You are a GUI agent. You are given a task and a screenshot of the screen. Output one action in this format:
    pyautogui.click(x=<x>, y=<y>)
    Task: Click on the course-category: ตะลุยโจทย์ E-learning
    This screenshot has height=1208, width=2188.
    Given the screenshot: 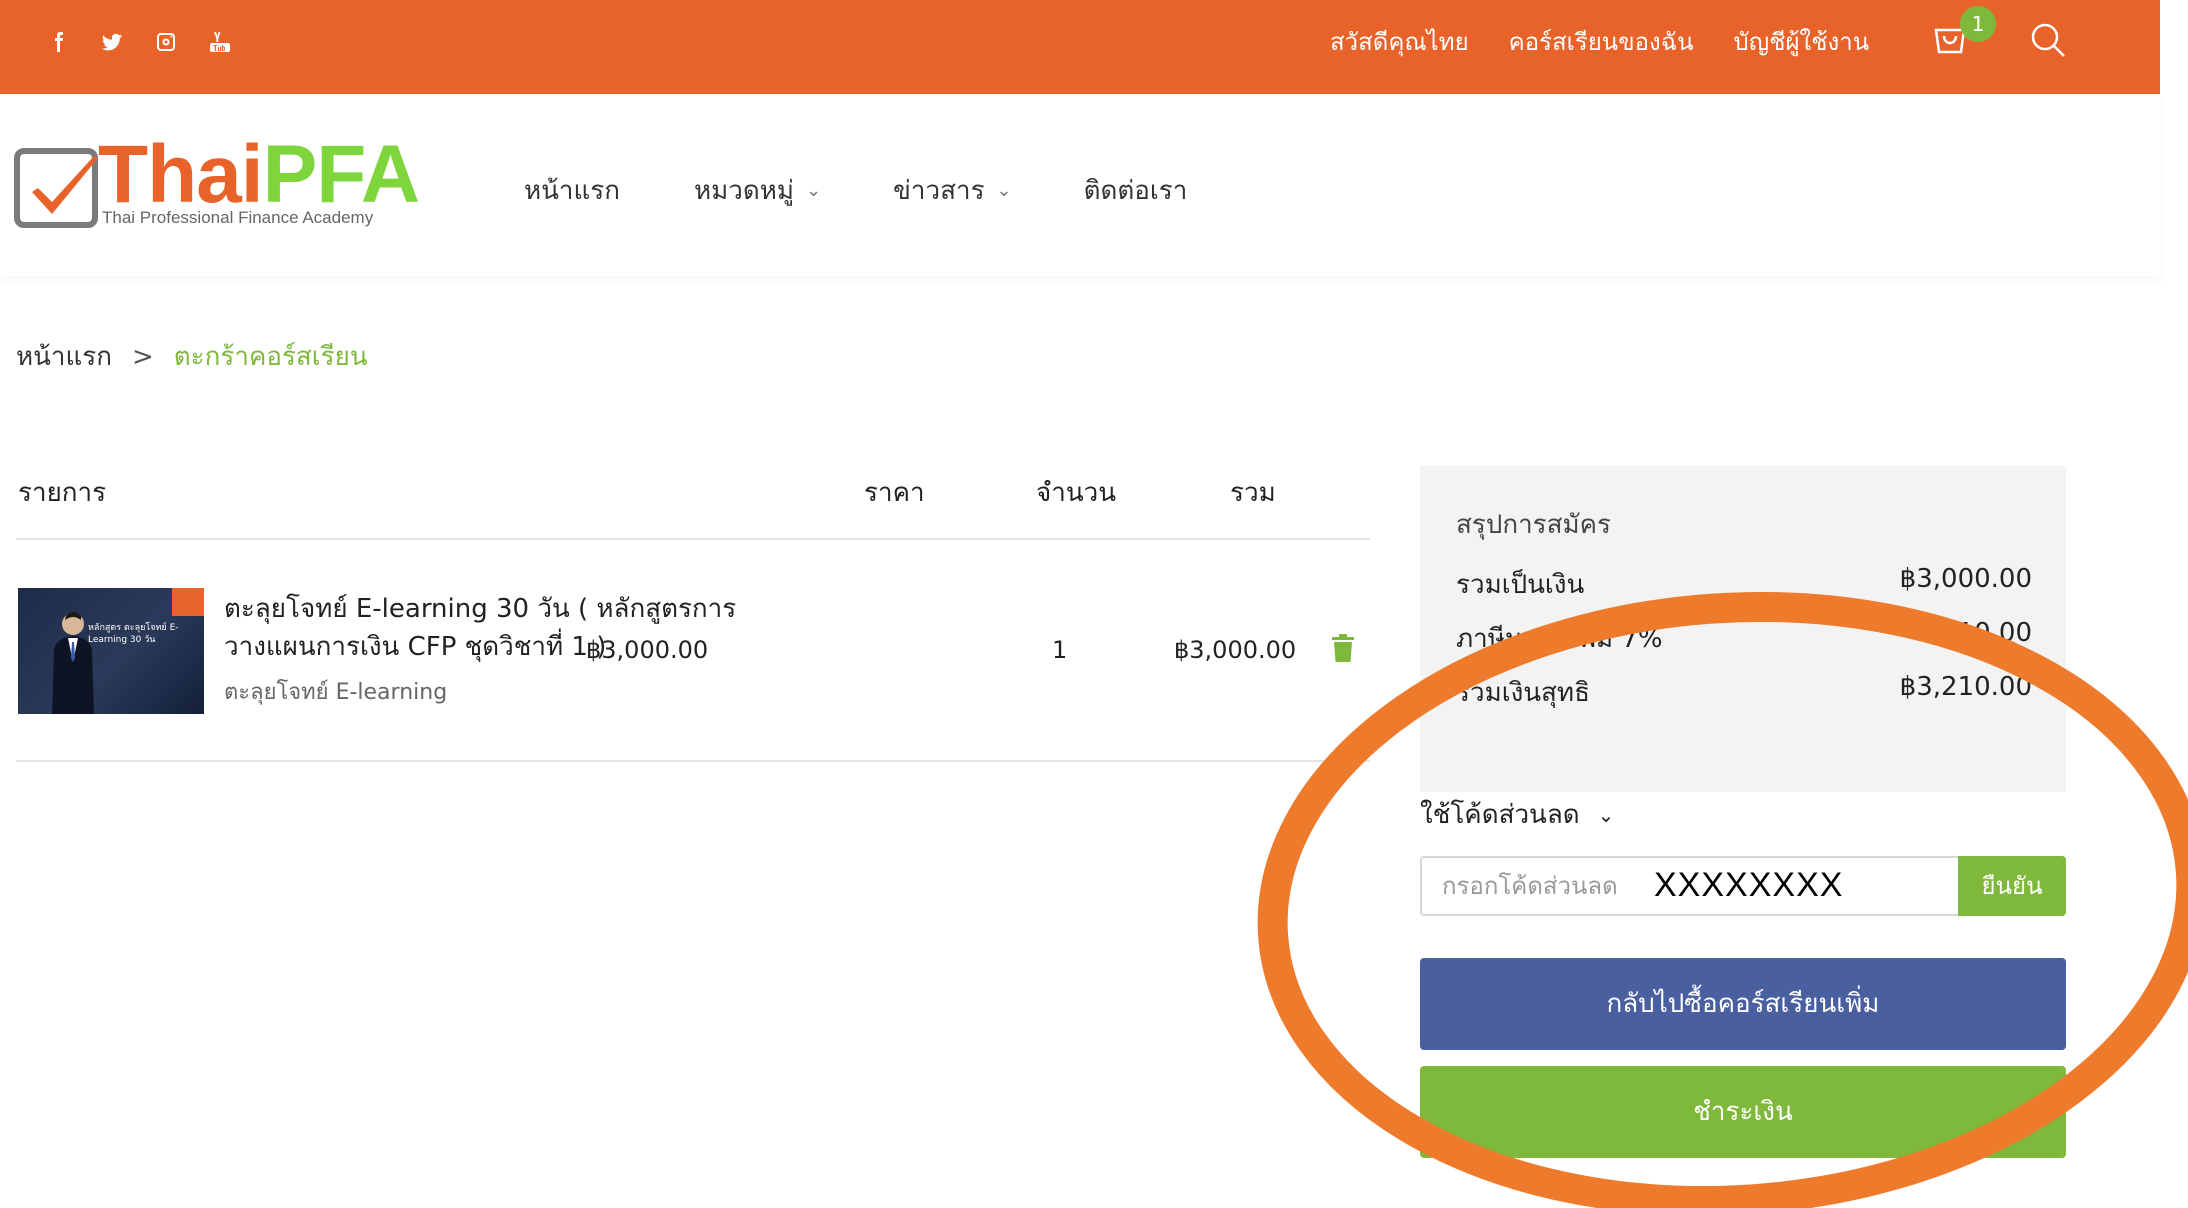 What is the action you would take?
    pyautogui.click(x=336, y=692)
    